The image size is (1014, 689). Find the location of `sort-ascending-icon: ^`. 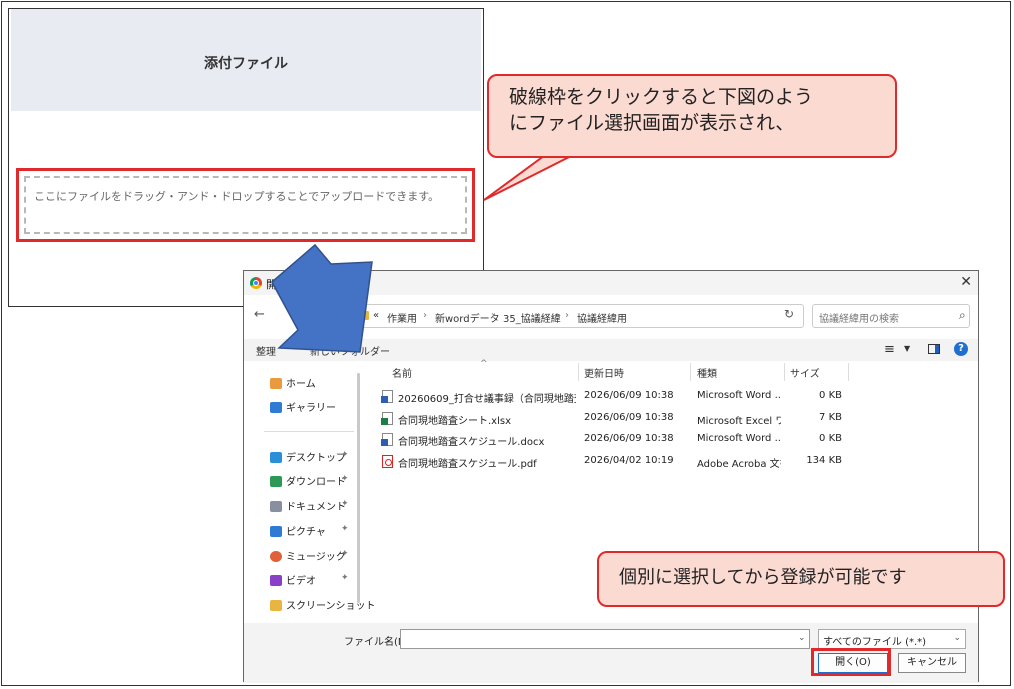

sort-ascending-icon: ^ is located at coordinates (484, 364).